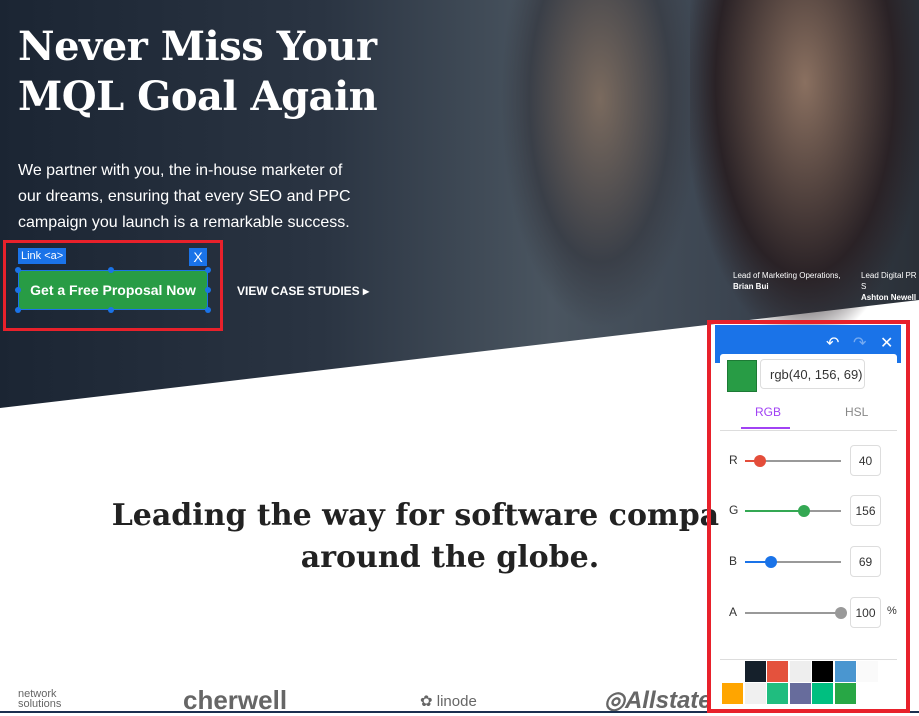 Image resolution: width=919 pixels, height=716 pixels. What do you see at coordinates (733, 612) in the screenshot?
I see `channel-label: A` at bounding box center [733, 612].